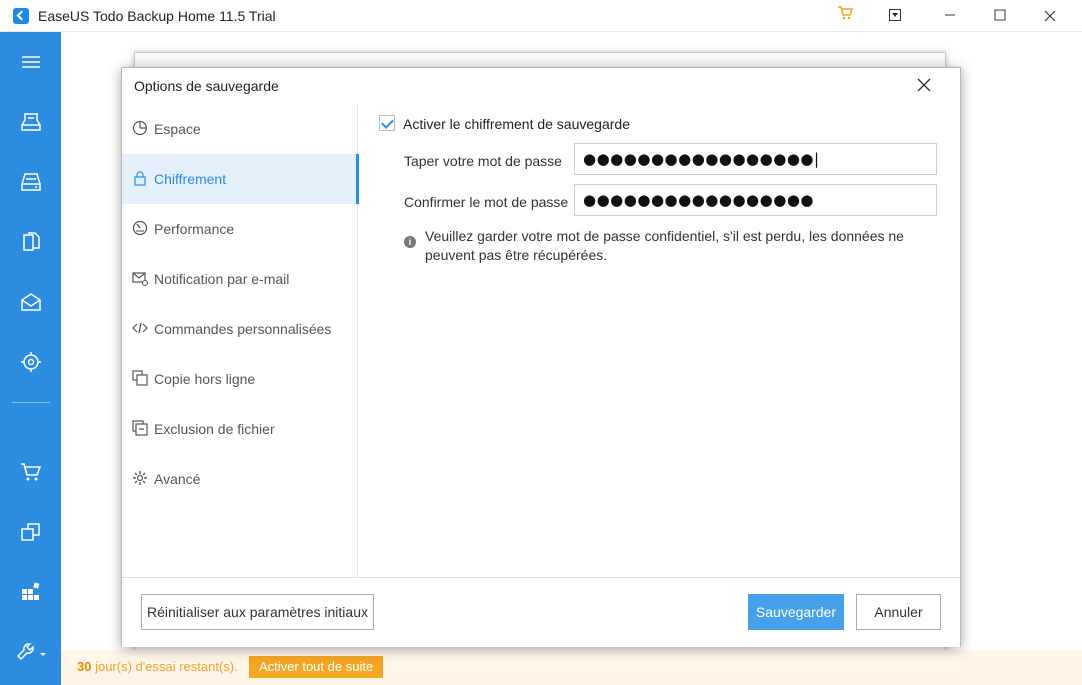  What do you see at coordinates (387, 123) in the screenshot?
I see `enable-encryption-checkbox` at bounding box center [387, 123].